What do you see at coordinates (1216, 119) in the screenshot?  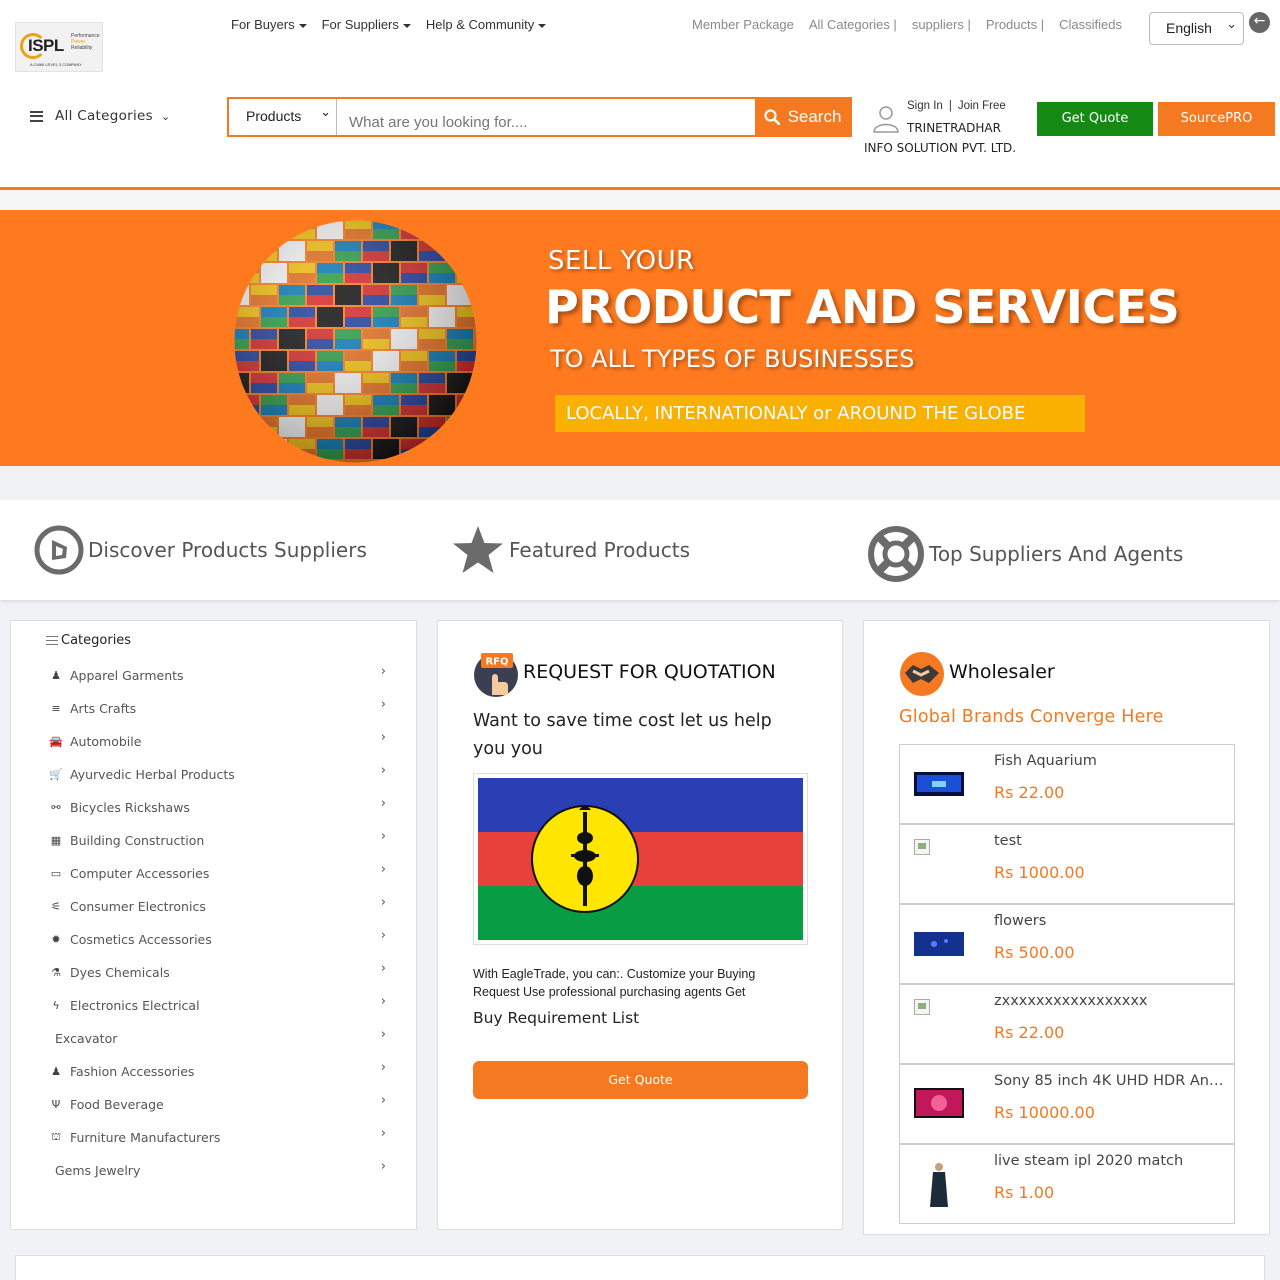 I see `sourcepro-button: SourcePRO` at bounding box center [1216, 119].